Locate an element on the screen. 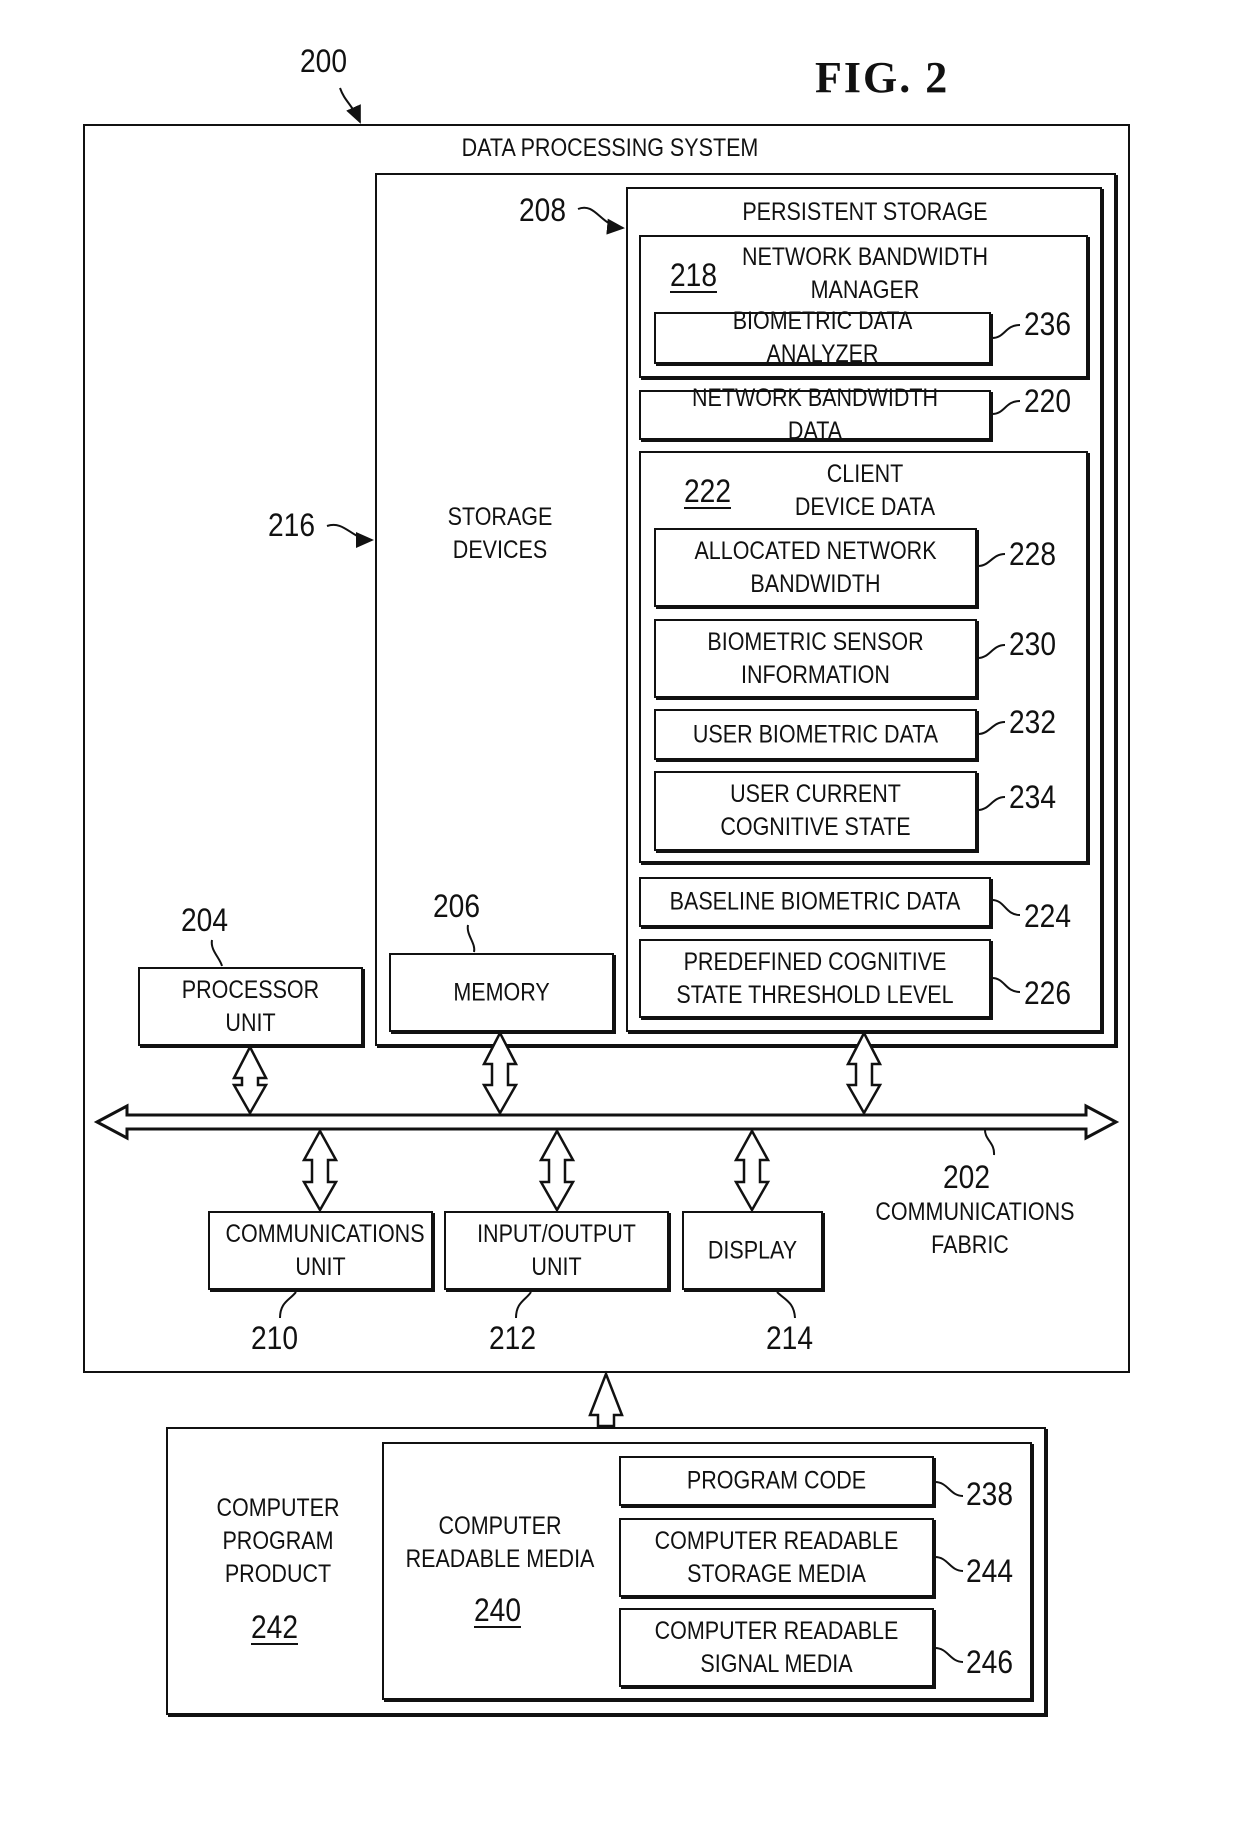  computer-readable-storage-media-label: COMPUTER READABLE STORAGE MEDIA is located at coordinates (776, 1557).